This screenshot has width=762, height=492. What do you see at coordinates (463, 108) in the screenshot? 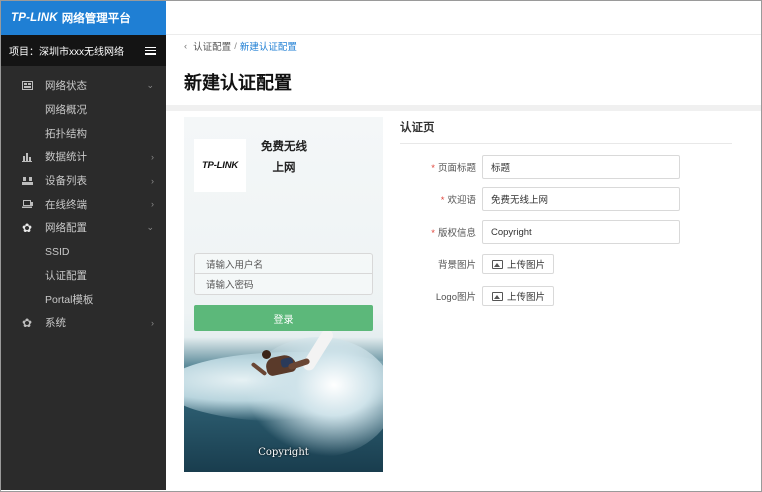
I see `section-divider` at bounding box center [463, 108].